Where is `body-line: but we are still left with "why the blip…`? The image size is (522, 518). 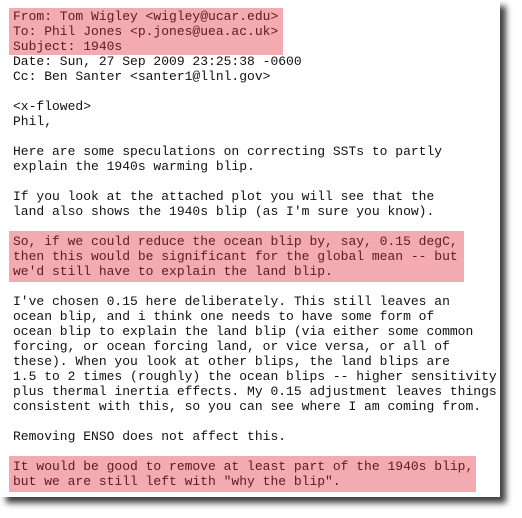
body-line: but we are still left with "why the blip… is located at coordinates (177, 481).